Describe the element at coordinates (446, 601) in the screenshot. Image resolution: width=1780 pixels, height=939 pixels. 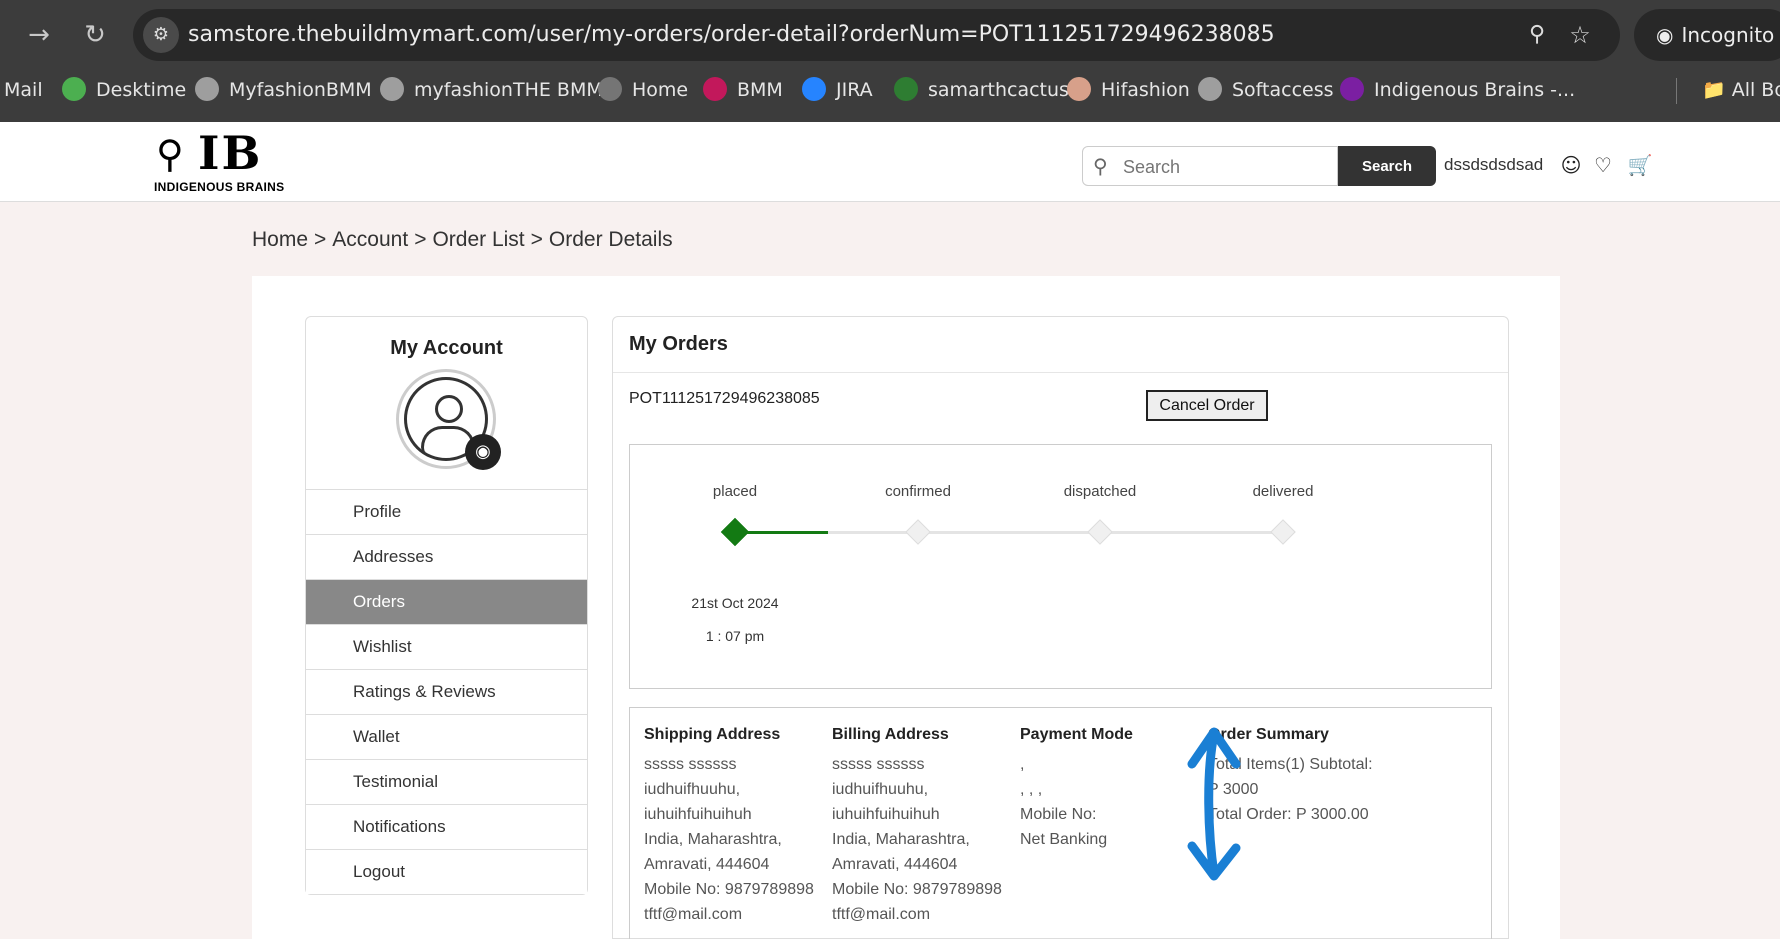
I see `sidebar-item-orders: Orders` at that location.